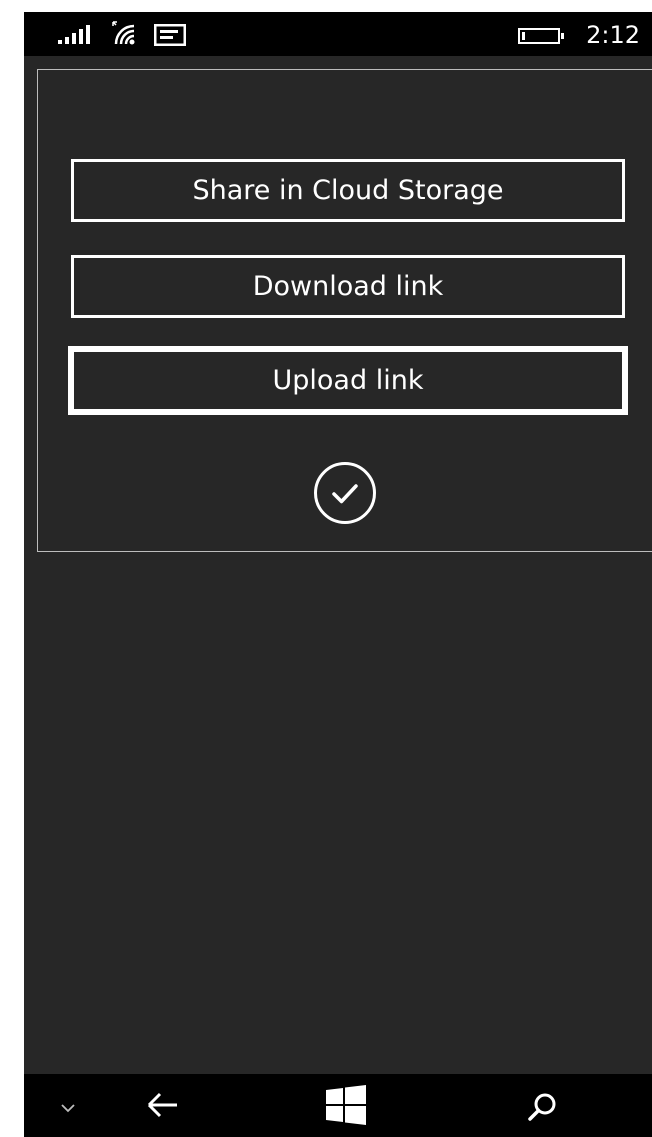  I want to click on status-bar: 2:12, so click(338, 34).